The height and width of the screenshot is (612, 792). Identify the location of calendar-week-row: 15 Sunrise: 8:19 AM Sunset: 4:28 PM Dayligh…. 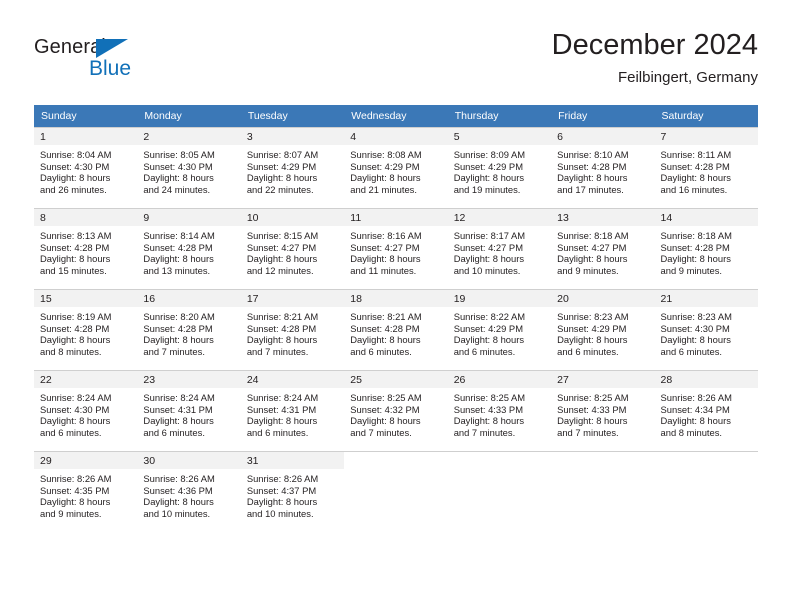
(396, 330).